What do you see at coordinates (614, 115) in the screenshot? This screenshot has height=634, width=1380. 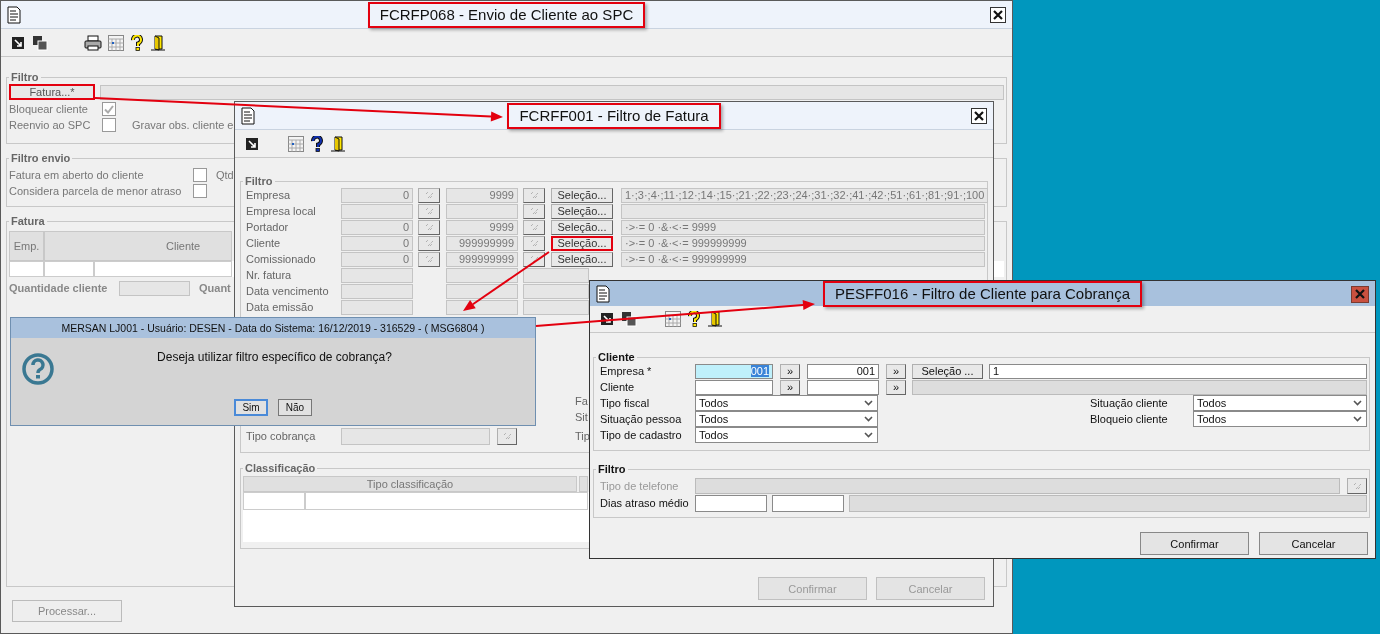 I see `window-title: FCRFF001 - Filtro de Fatura` at bounding box center [614, 115].